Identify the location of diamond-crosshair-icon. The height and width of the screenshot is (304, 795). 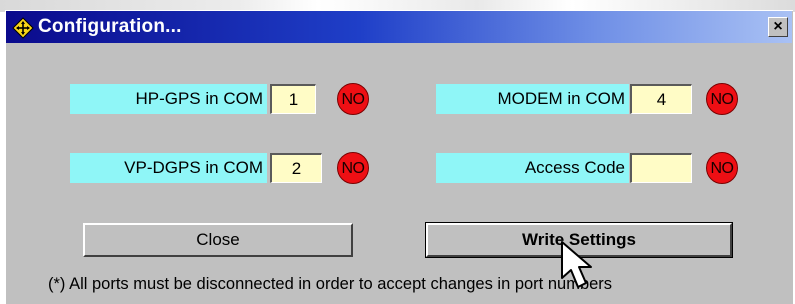
(23, 28).